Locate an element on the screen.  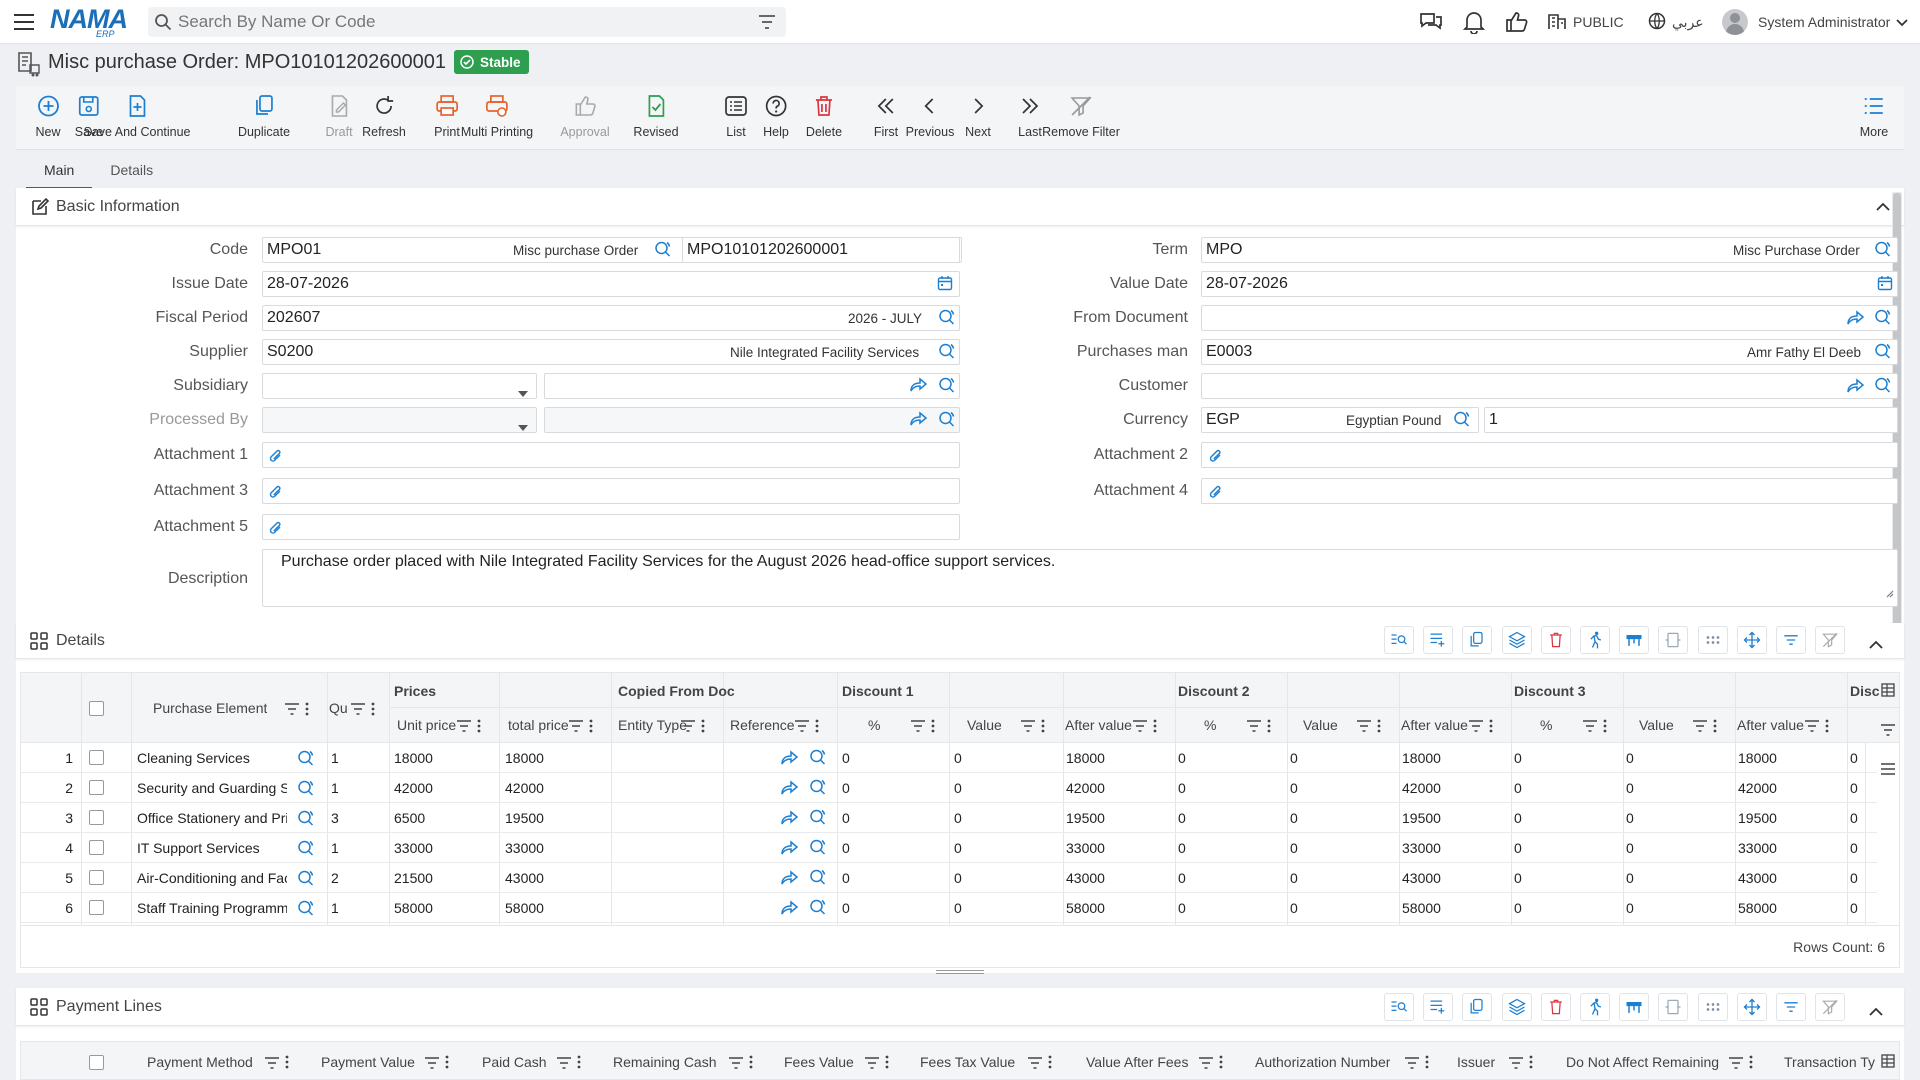
subsidiary-name-field is located at coordinates (752, 386).